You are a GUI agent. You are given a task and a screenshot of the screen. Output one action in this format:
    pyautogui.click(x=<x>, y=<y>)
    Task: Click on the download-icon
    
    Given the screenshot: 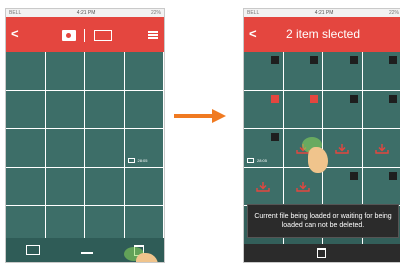 What is the action you would take?
    pyautogui.click(x=86, y=250)
    